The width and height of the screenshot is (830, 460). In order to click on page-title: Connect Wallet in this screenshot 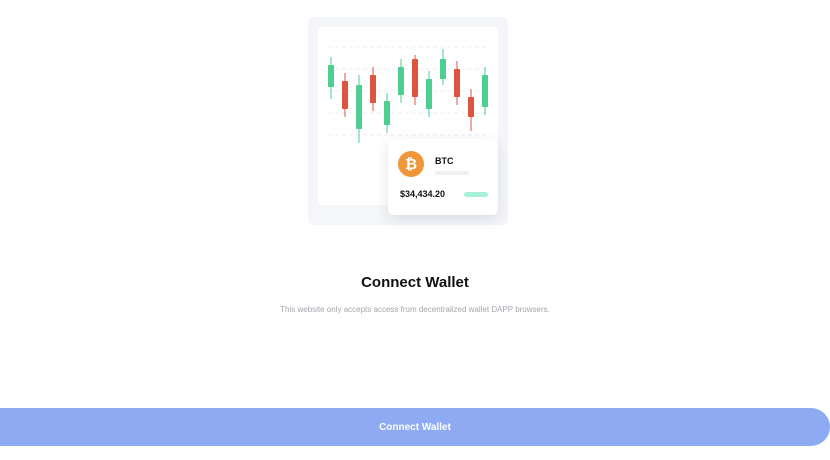, I will do `click(415, 282)`.